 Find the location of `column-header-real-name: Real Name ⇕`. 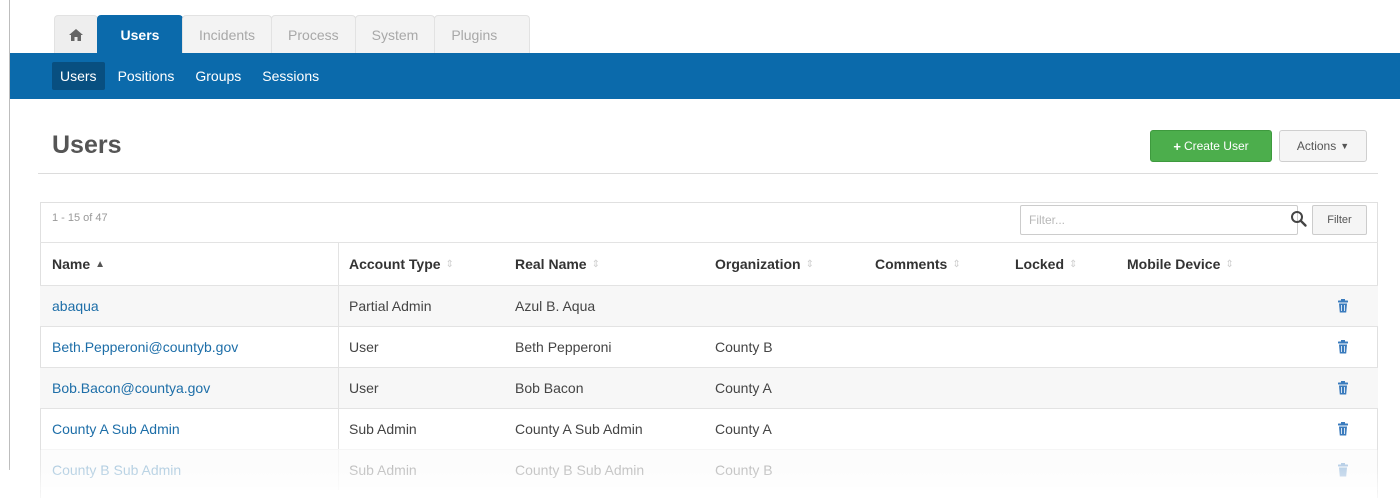

column-header-real-name: Real Name ⇕ is located at coordinates (605, 264).